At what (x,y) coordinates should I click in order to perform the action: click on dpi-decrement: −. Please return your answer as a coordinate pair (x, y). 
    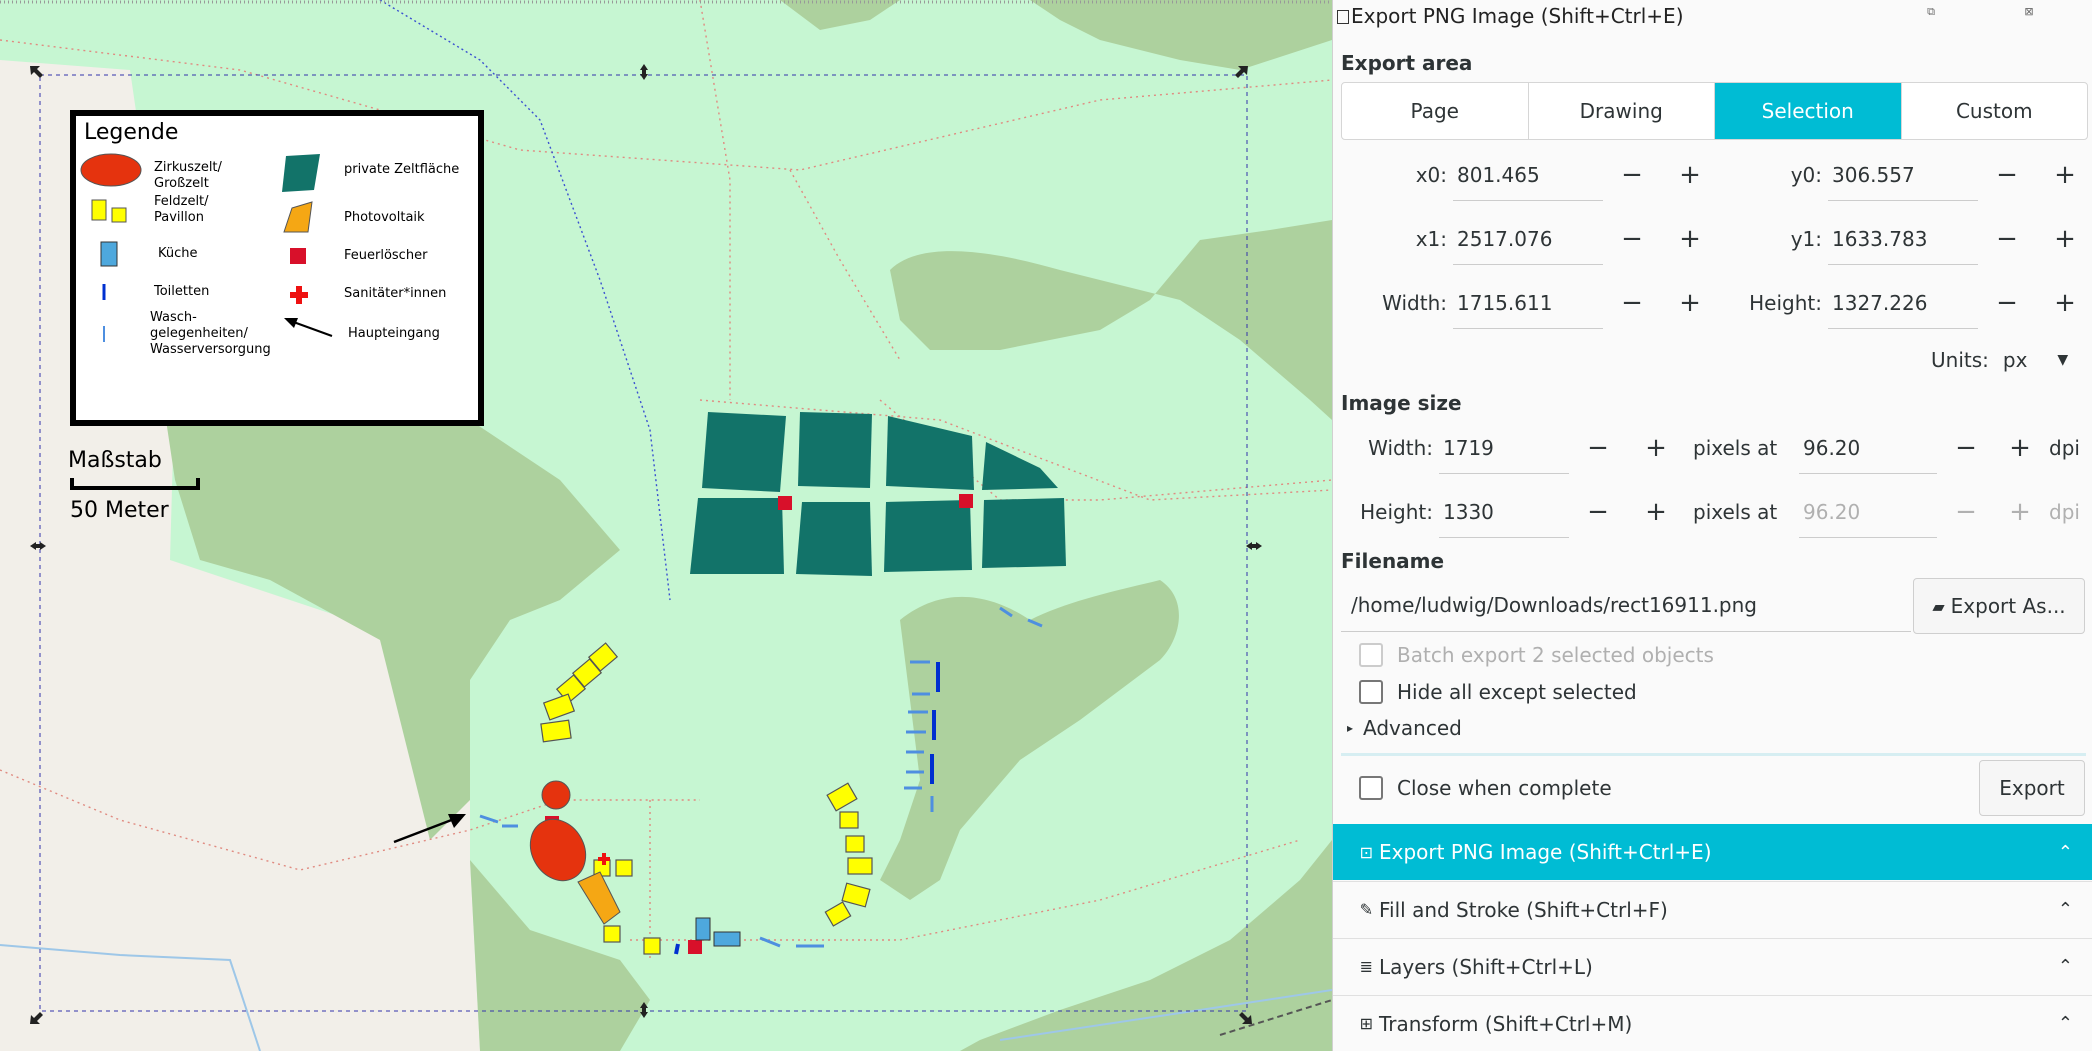
    Looking at the image, I should click on (1966, 448).